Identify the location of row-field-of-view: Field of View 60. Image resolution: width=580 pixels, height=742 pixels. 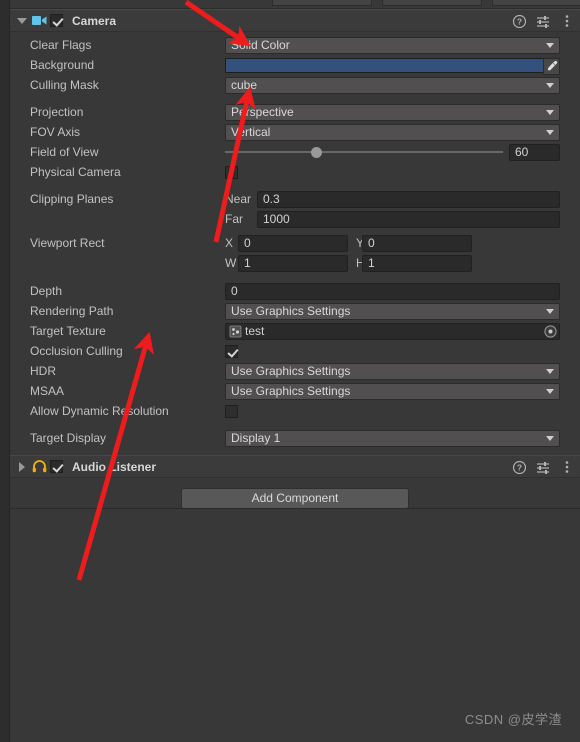
(295, 152).